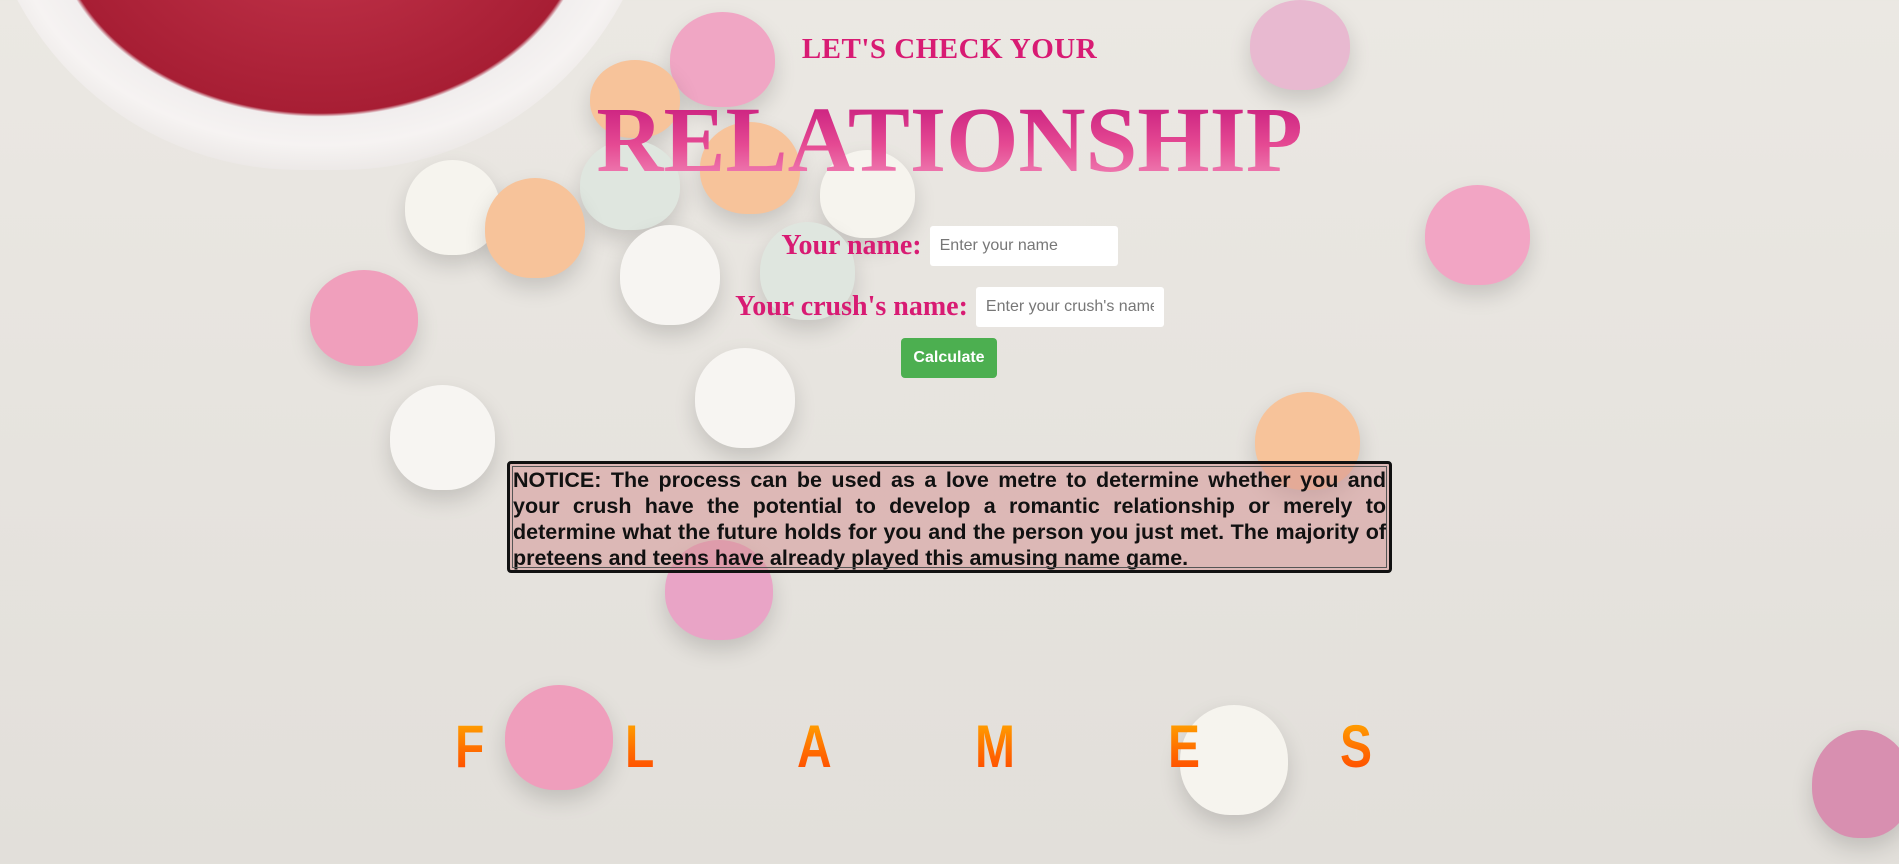 This screenshot has width=1899, height=864. I want to click on crush-name-row: Your crush's name:, so click(949, 307).